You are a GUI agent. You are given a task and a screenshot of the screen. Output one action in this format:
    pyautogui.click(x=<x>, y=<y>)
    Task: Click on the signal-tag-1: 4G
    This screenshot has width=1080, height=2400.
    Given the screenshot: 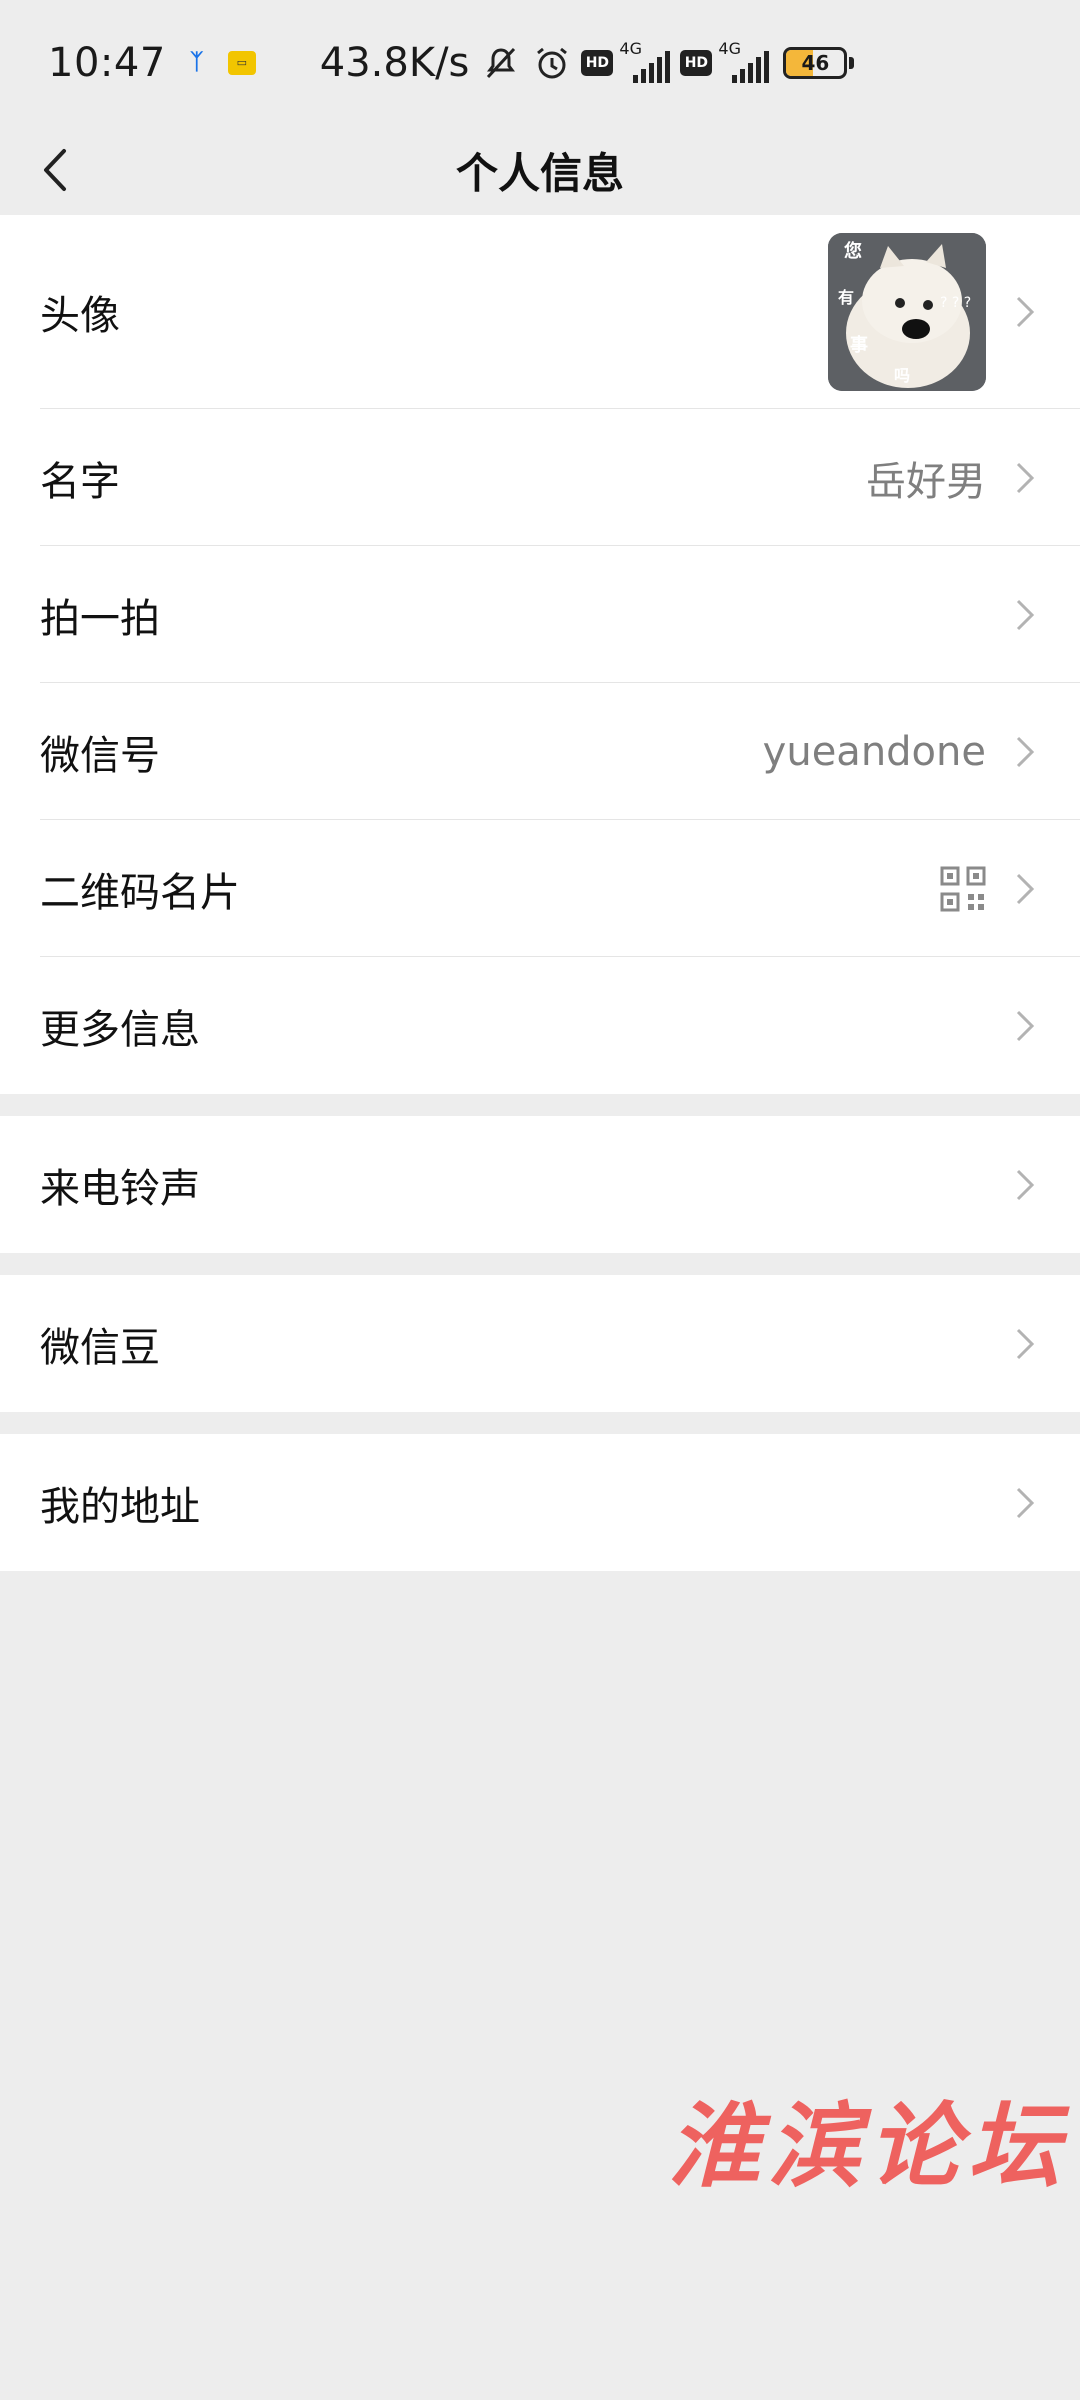 What is the action you would take?
    pyautogui.click(x=630, y=48)
    